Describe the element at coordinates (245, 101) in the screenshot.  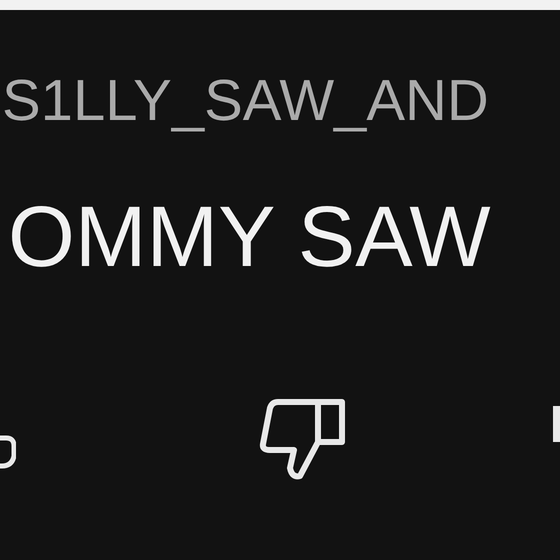
I see `comment-author: S1LLY_SAW_AND` at that location.